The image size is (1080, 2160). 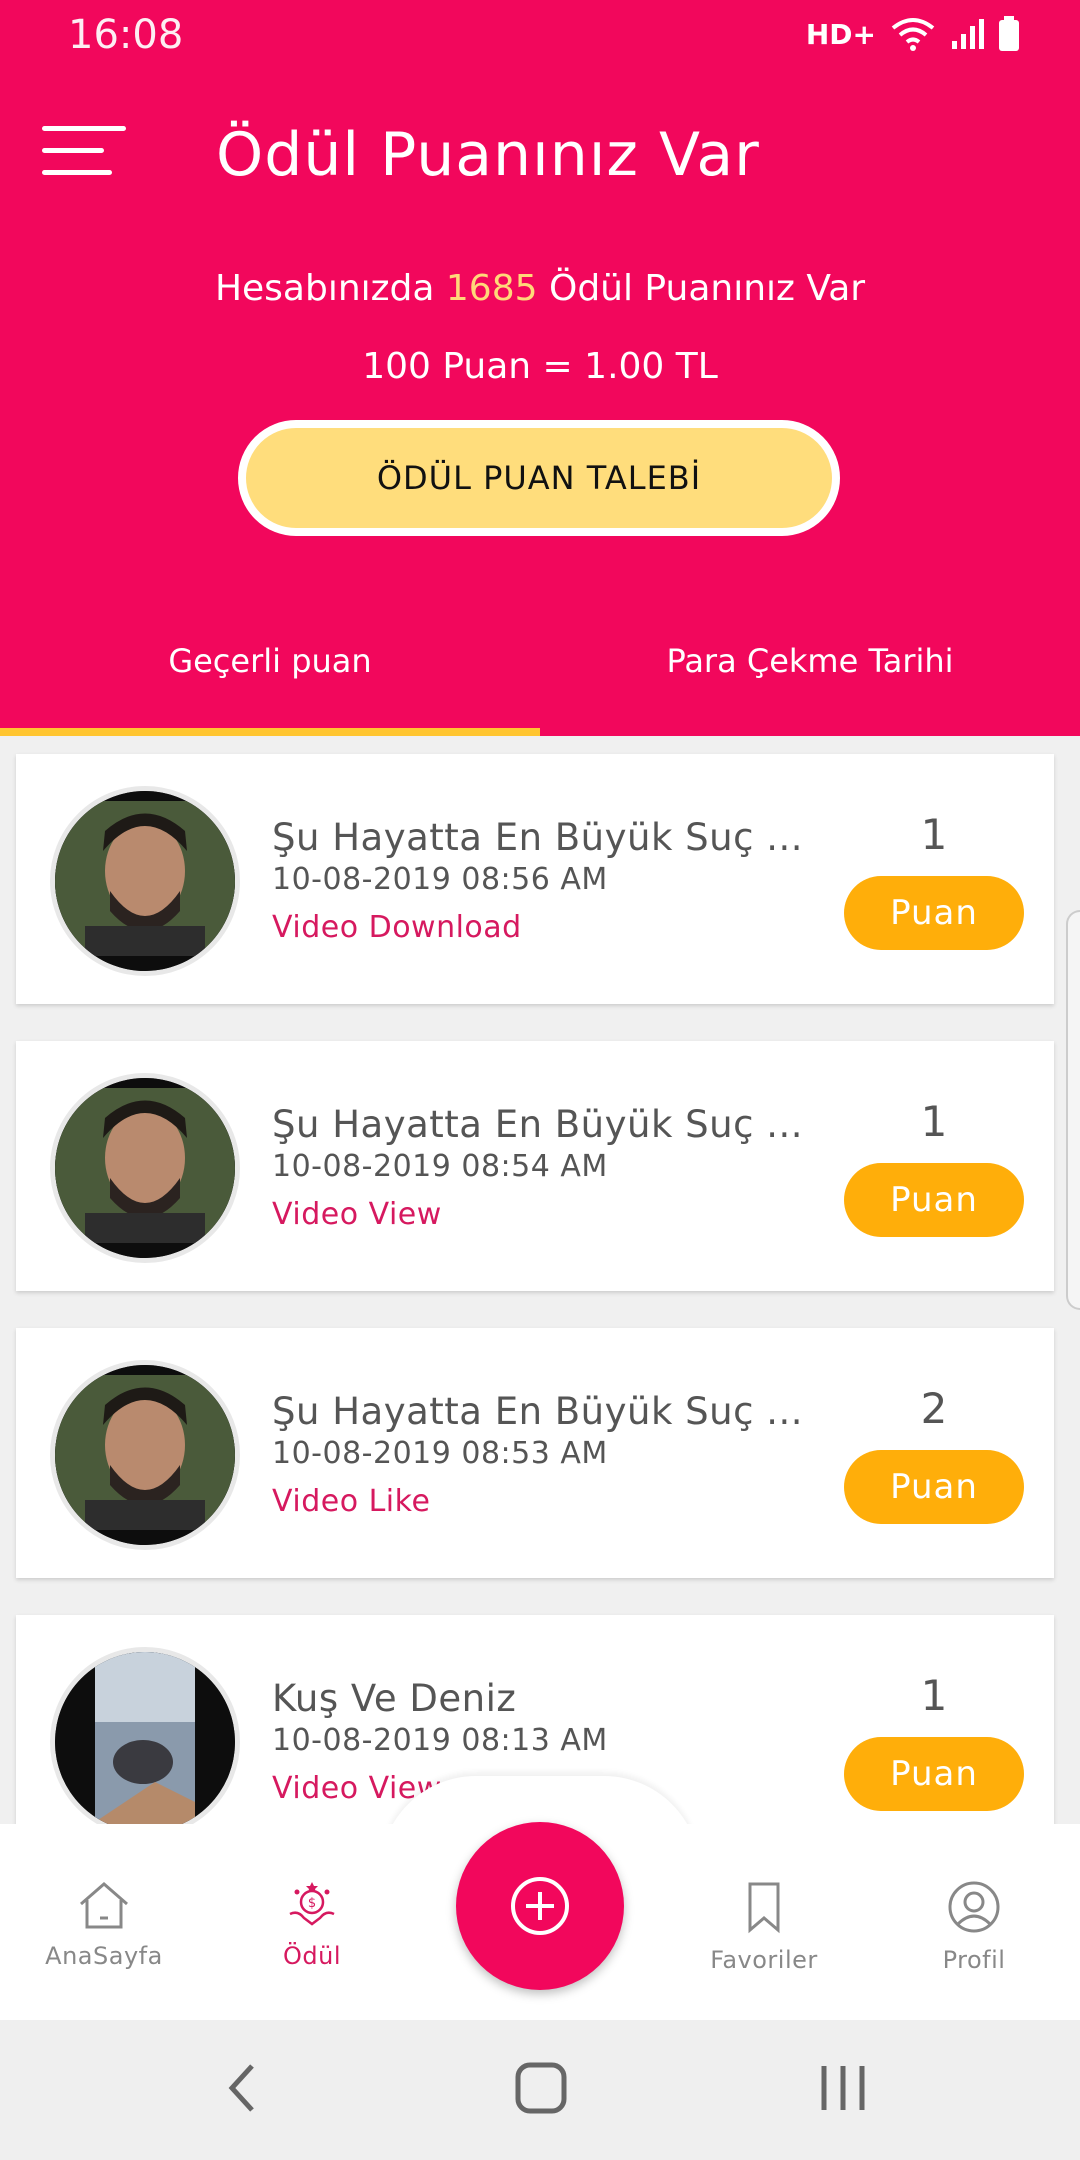 What do you see at coordinates (440, 879) in the screenshot?
I see `item-date: 10-08-2019 08:56 AM` at bounding box center [440, 879].